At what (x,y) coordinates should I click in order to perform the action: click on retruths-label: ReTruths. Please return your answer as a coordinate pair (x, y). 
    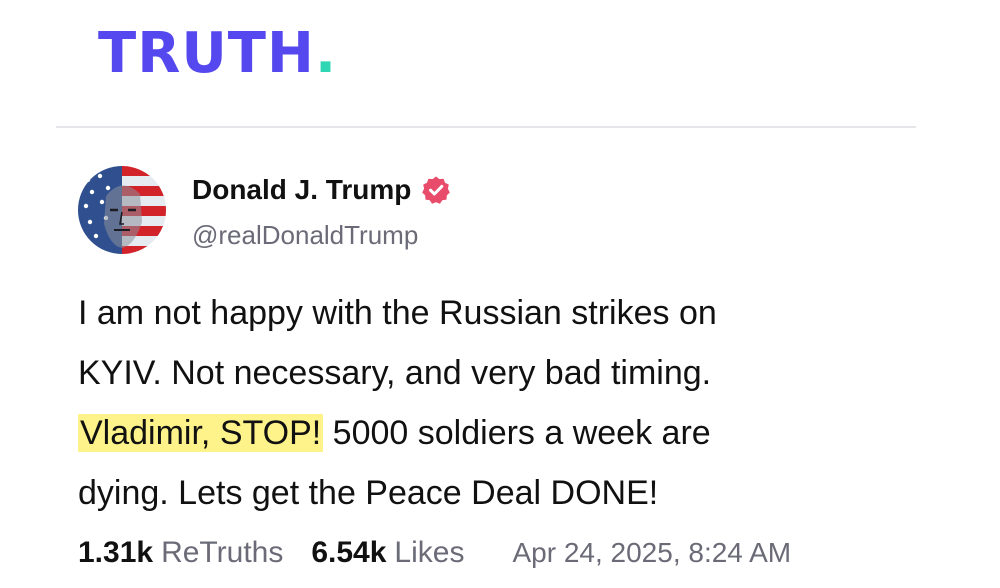
    Looking at the image, I should click on (222, 552).